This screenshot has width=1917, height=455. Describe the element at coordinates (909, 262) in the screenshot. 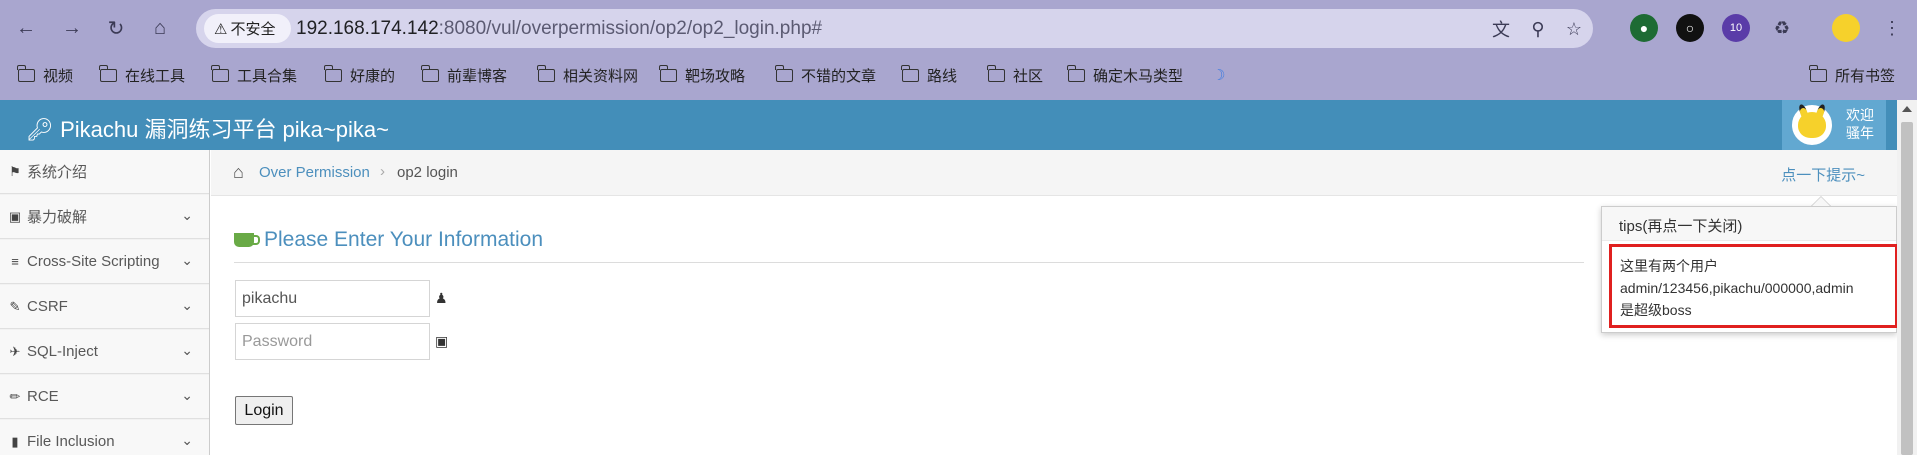

I see `divider` at that location.